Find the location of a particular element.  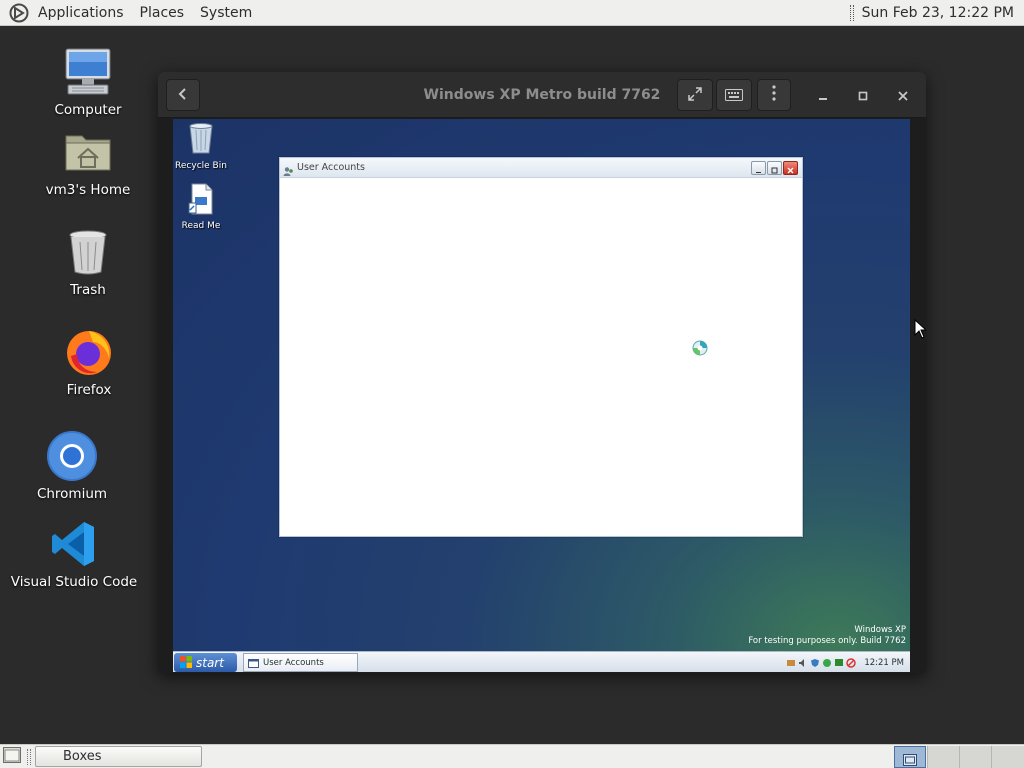

fullscreen-button is located at coordinates (695, 95).